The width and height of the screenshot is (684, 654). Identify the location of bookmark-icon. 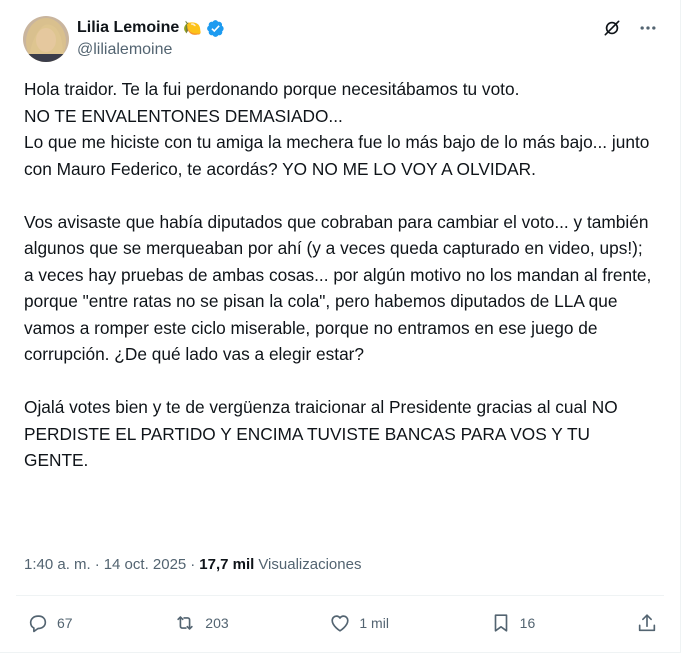
(501, 623).